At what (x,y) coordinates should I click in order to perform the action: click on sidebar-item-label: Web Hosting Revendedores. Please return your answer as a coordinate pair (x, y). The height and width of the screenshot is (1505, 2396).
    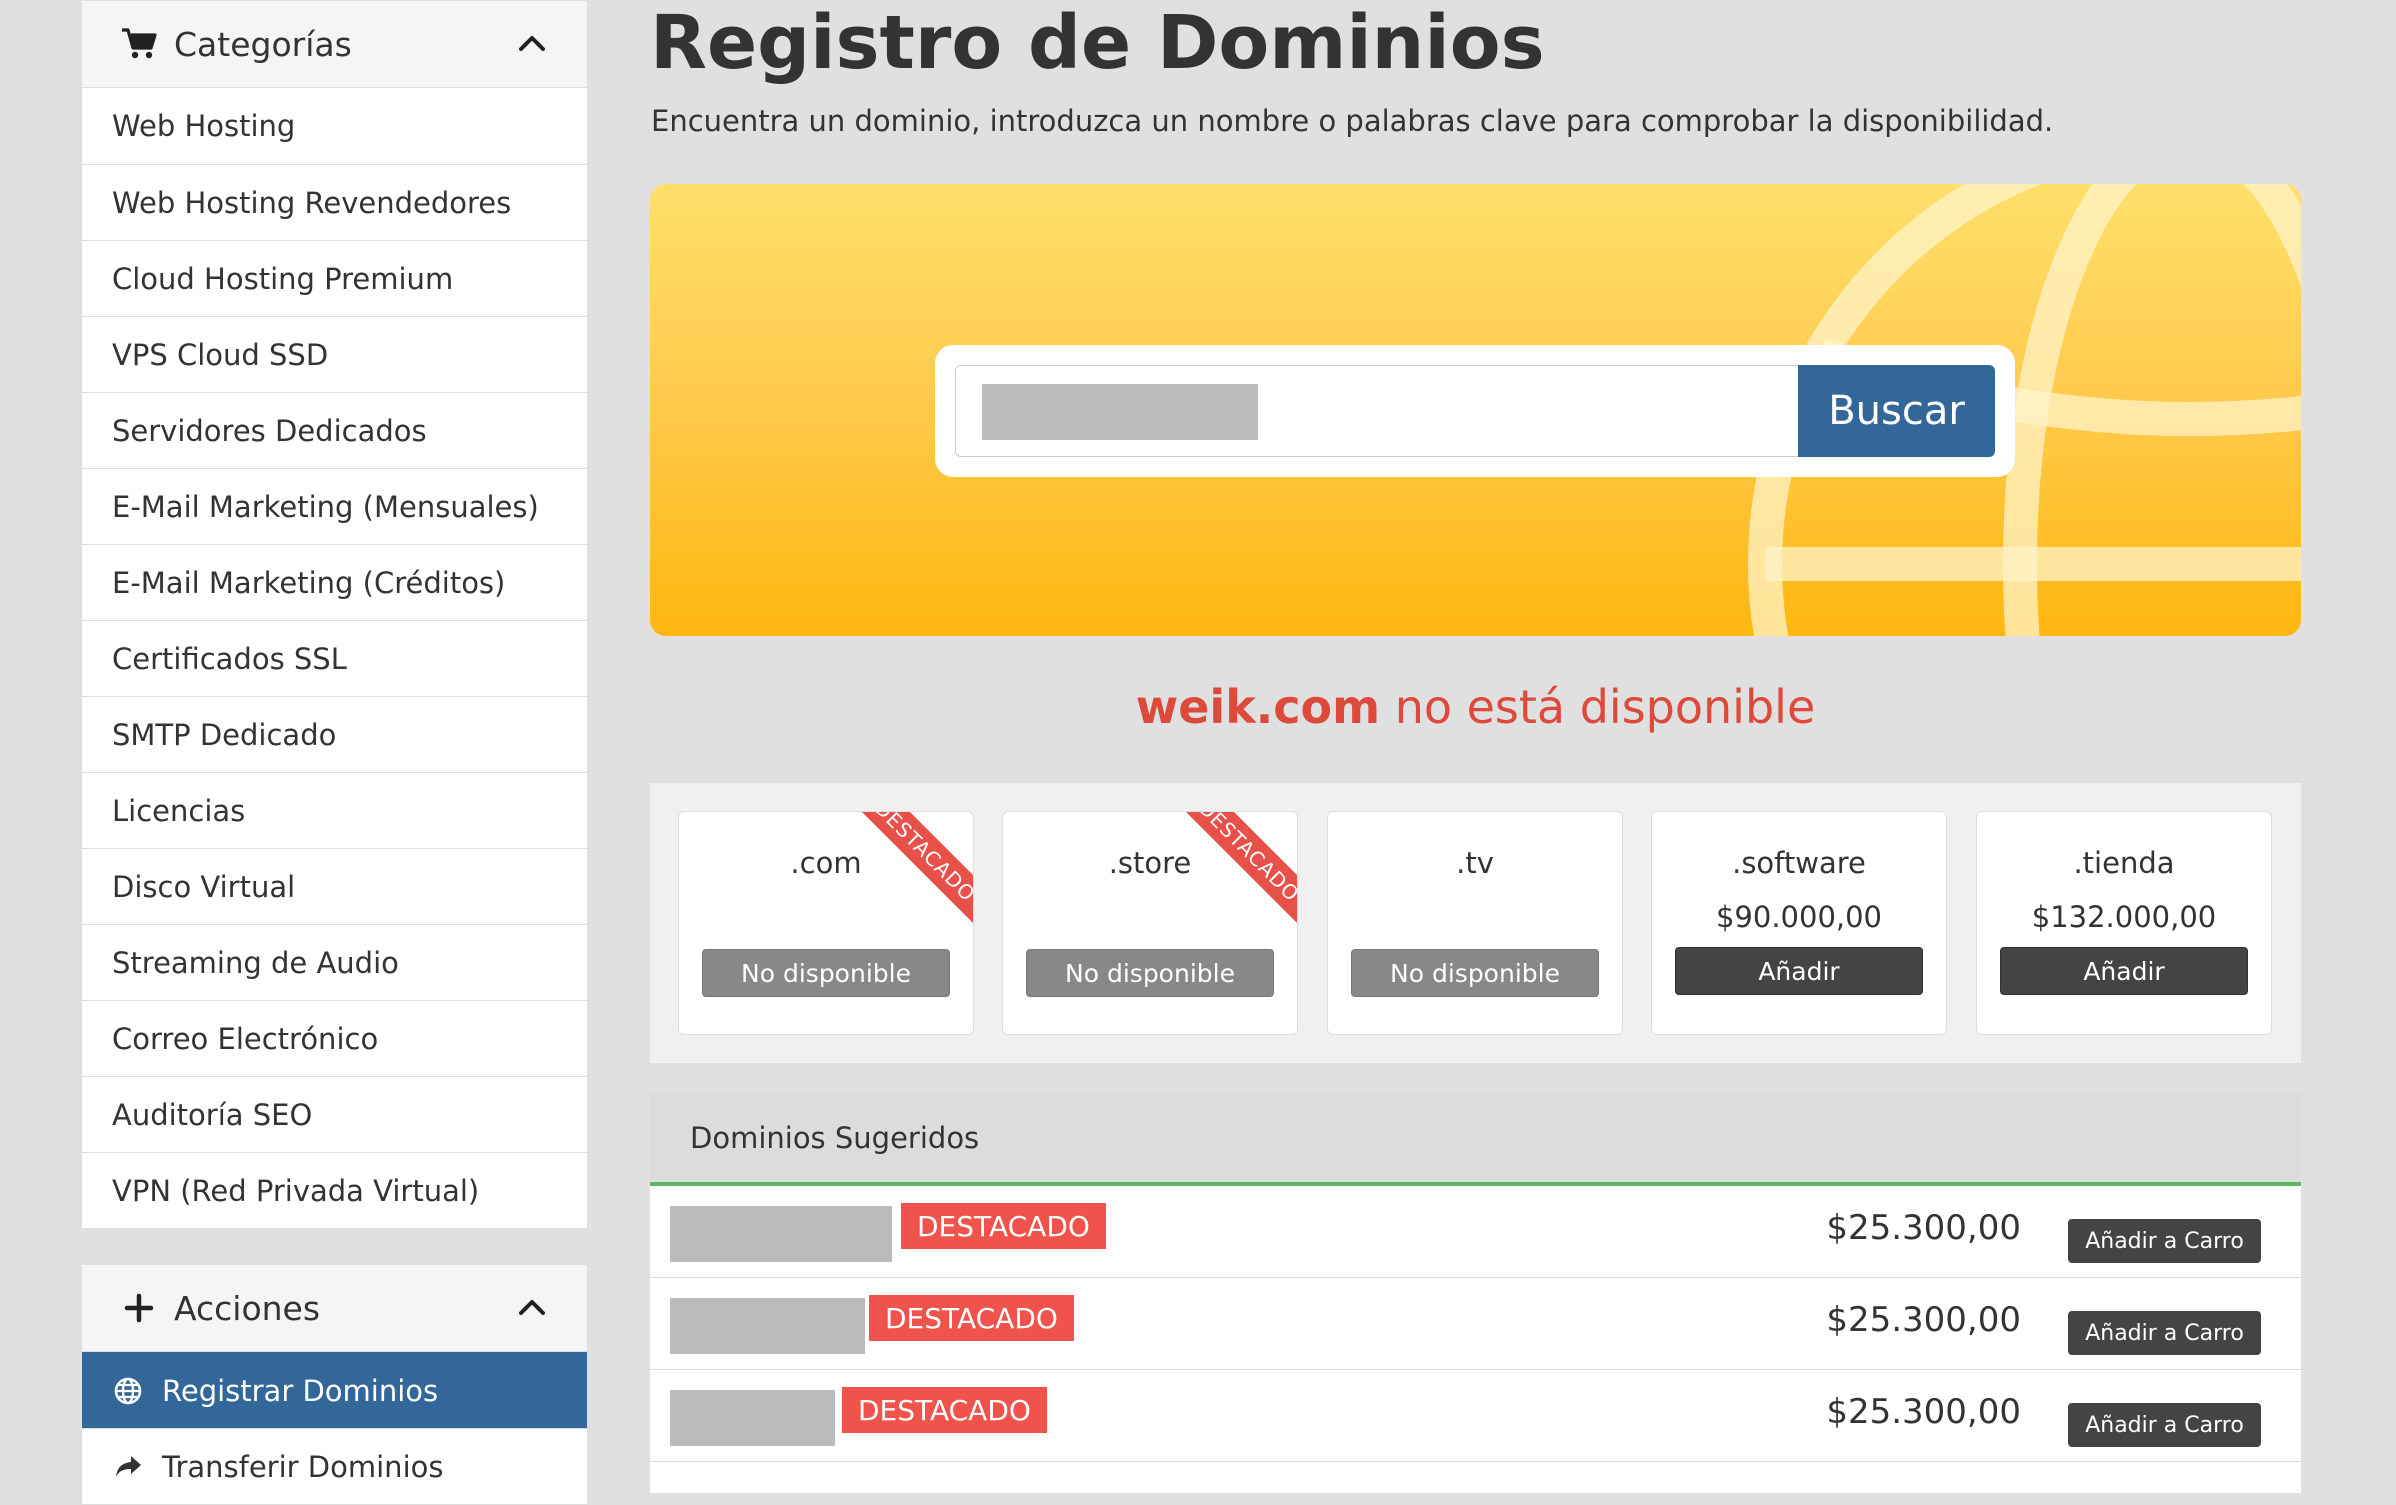
    Looking at the image, I should click on (312, 202).